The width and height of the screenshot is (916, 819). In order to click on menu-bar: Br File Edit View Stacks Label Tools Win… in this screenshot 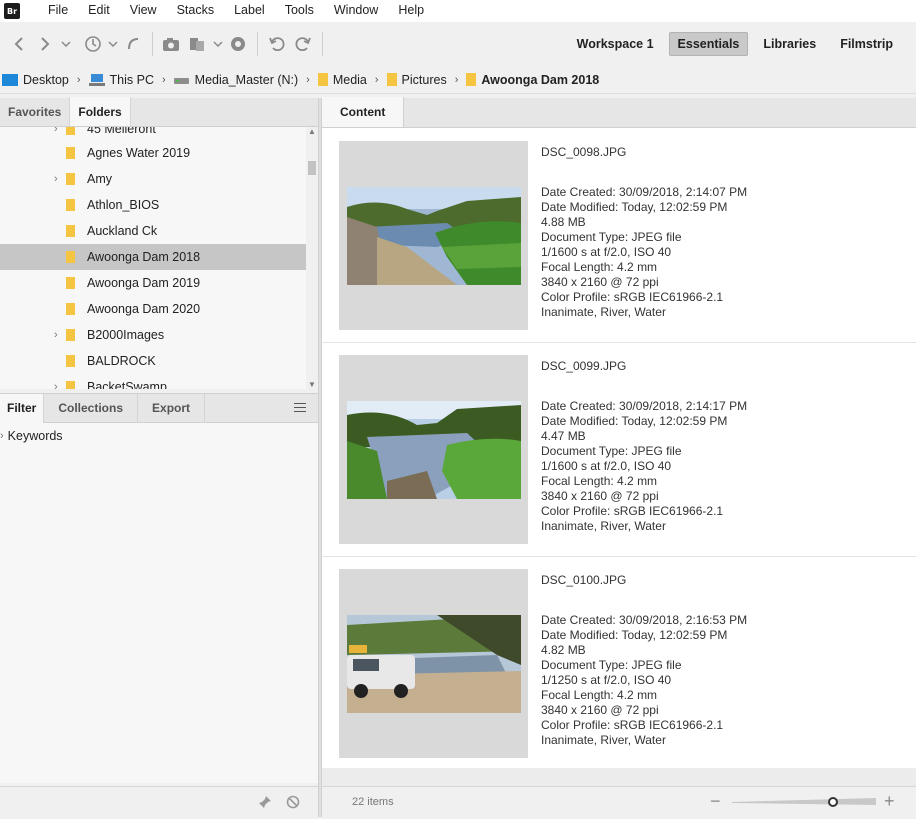, I will do `click(458, 11)`.